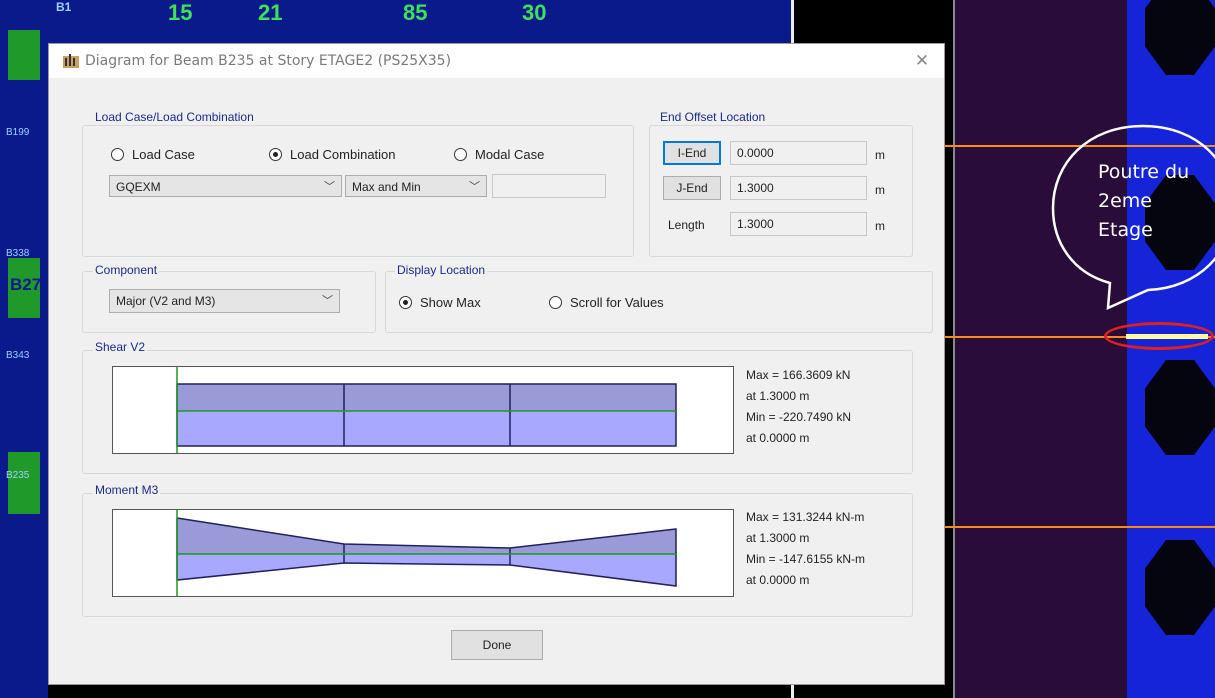 The image size is (1215, 698). What do you see at coordinates (806, 559) in the screenshot?
I see `moment-min: Min = -147.6155 kN-m` at bounding box center [806, 559].